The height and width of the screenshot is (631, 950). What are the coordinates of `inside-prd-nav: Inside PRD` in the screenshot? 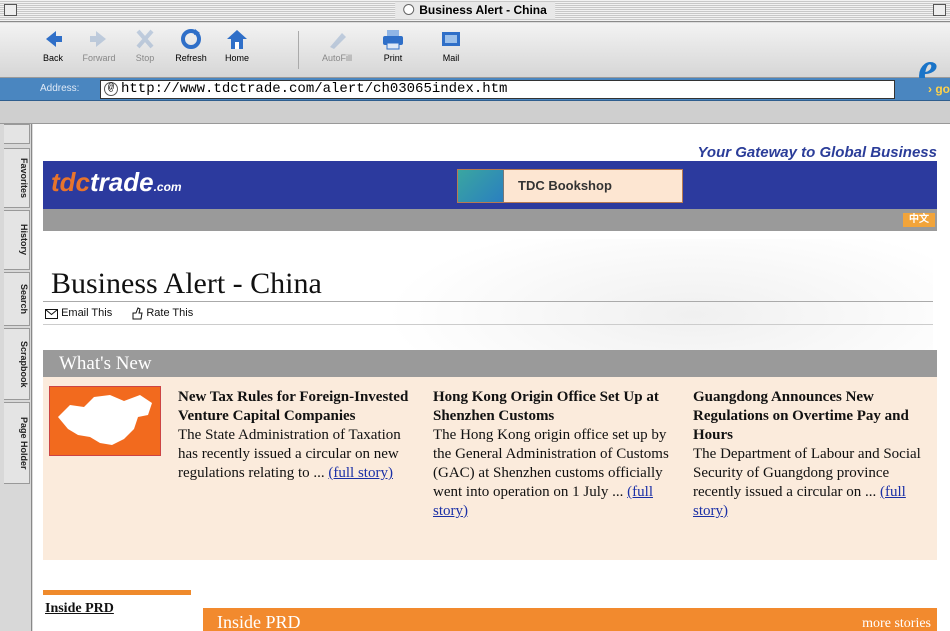 It's located at (117, 610).